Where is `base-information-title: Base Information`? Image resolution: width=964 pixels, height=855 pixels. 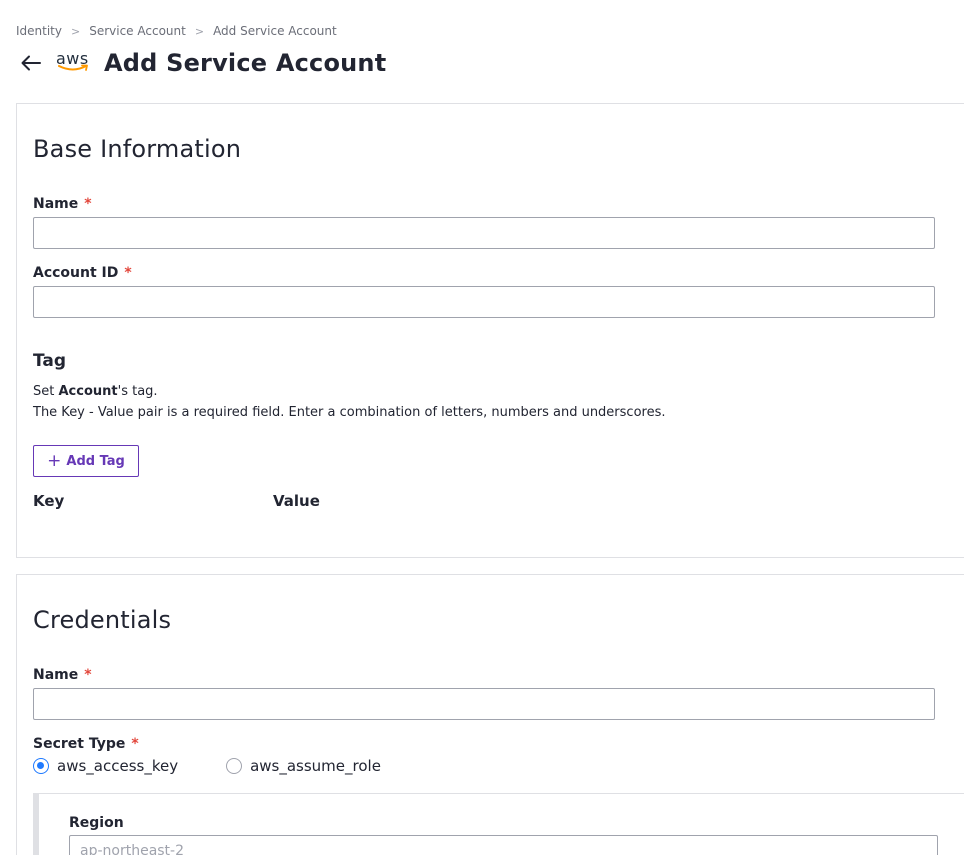
base-information-title: Base Information is located at coordinates (137, 149).